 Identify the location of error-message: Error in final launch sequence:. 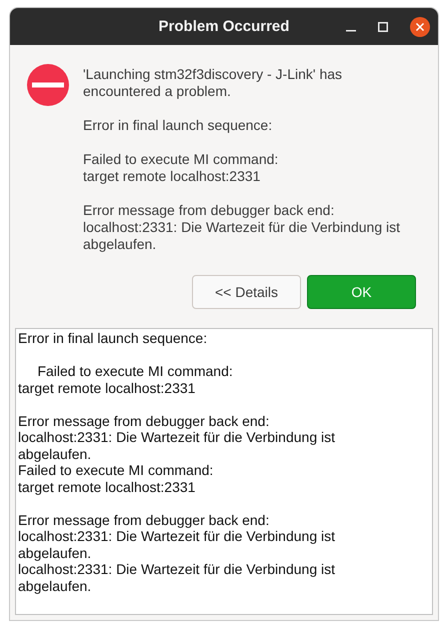
(178, 125).